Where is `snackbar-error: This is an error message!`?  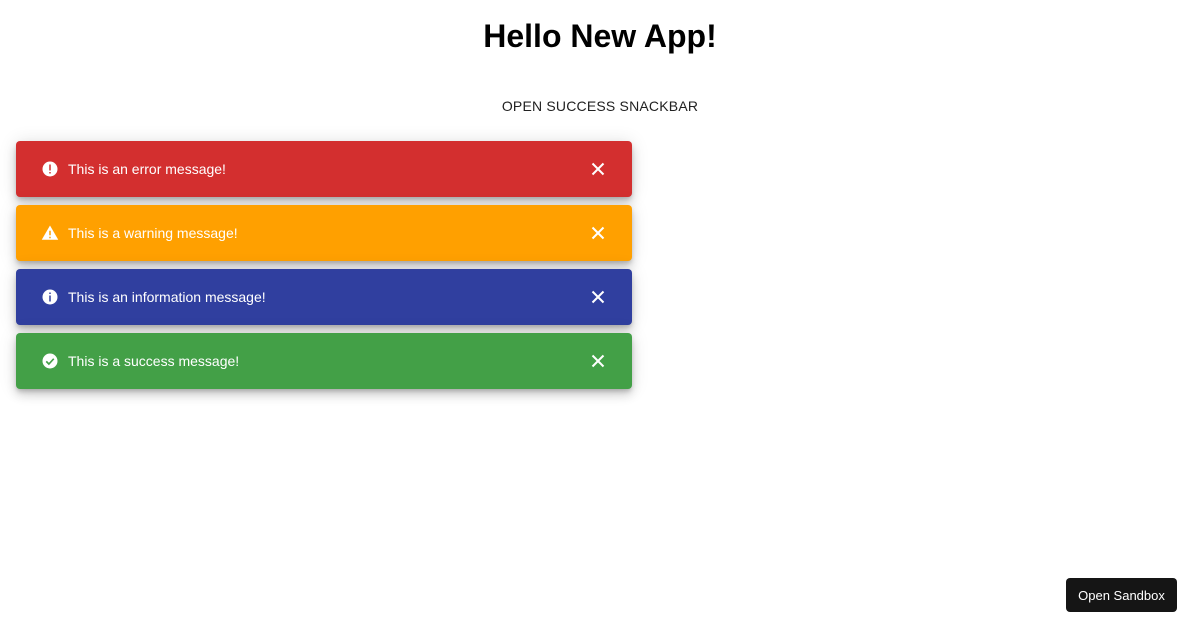
snackbar-error: This is an error message! is located at coordinates (324, 169).